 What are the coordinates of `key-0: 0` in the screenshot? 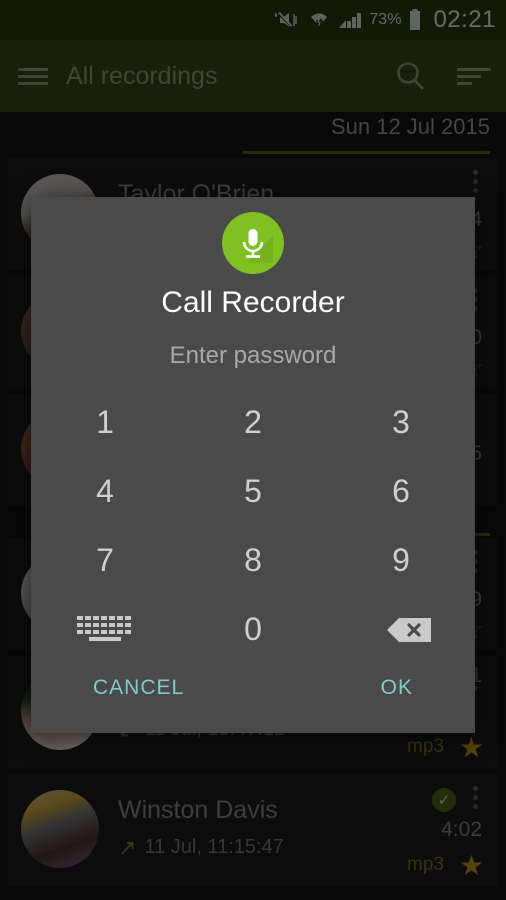 It's located at (253, 629).